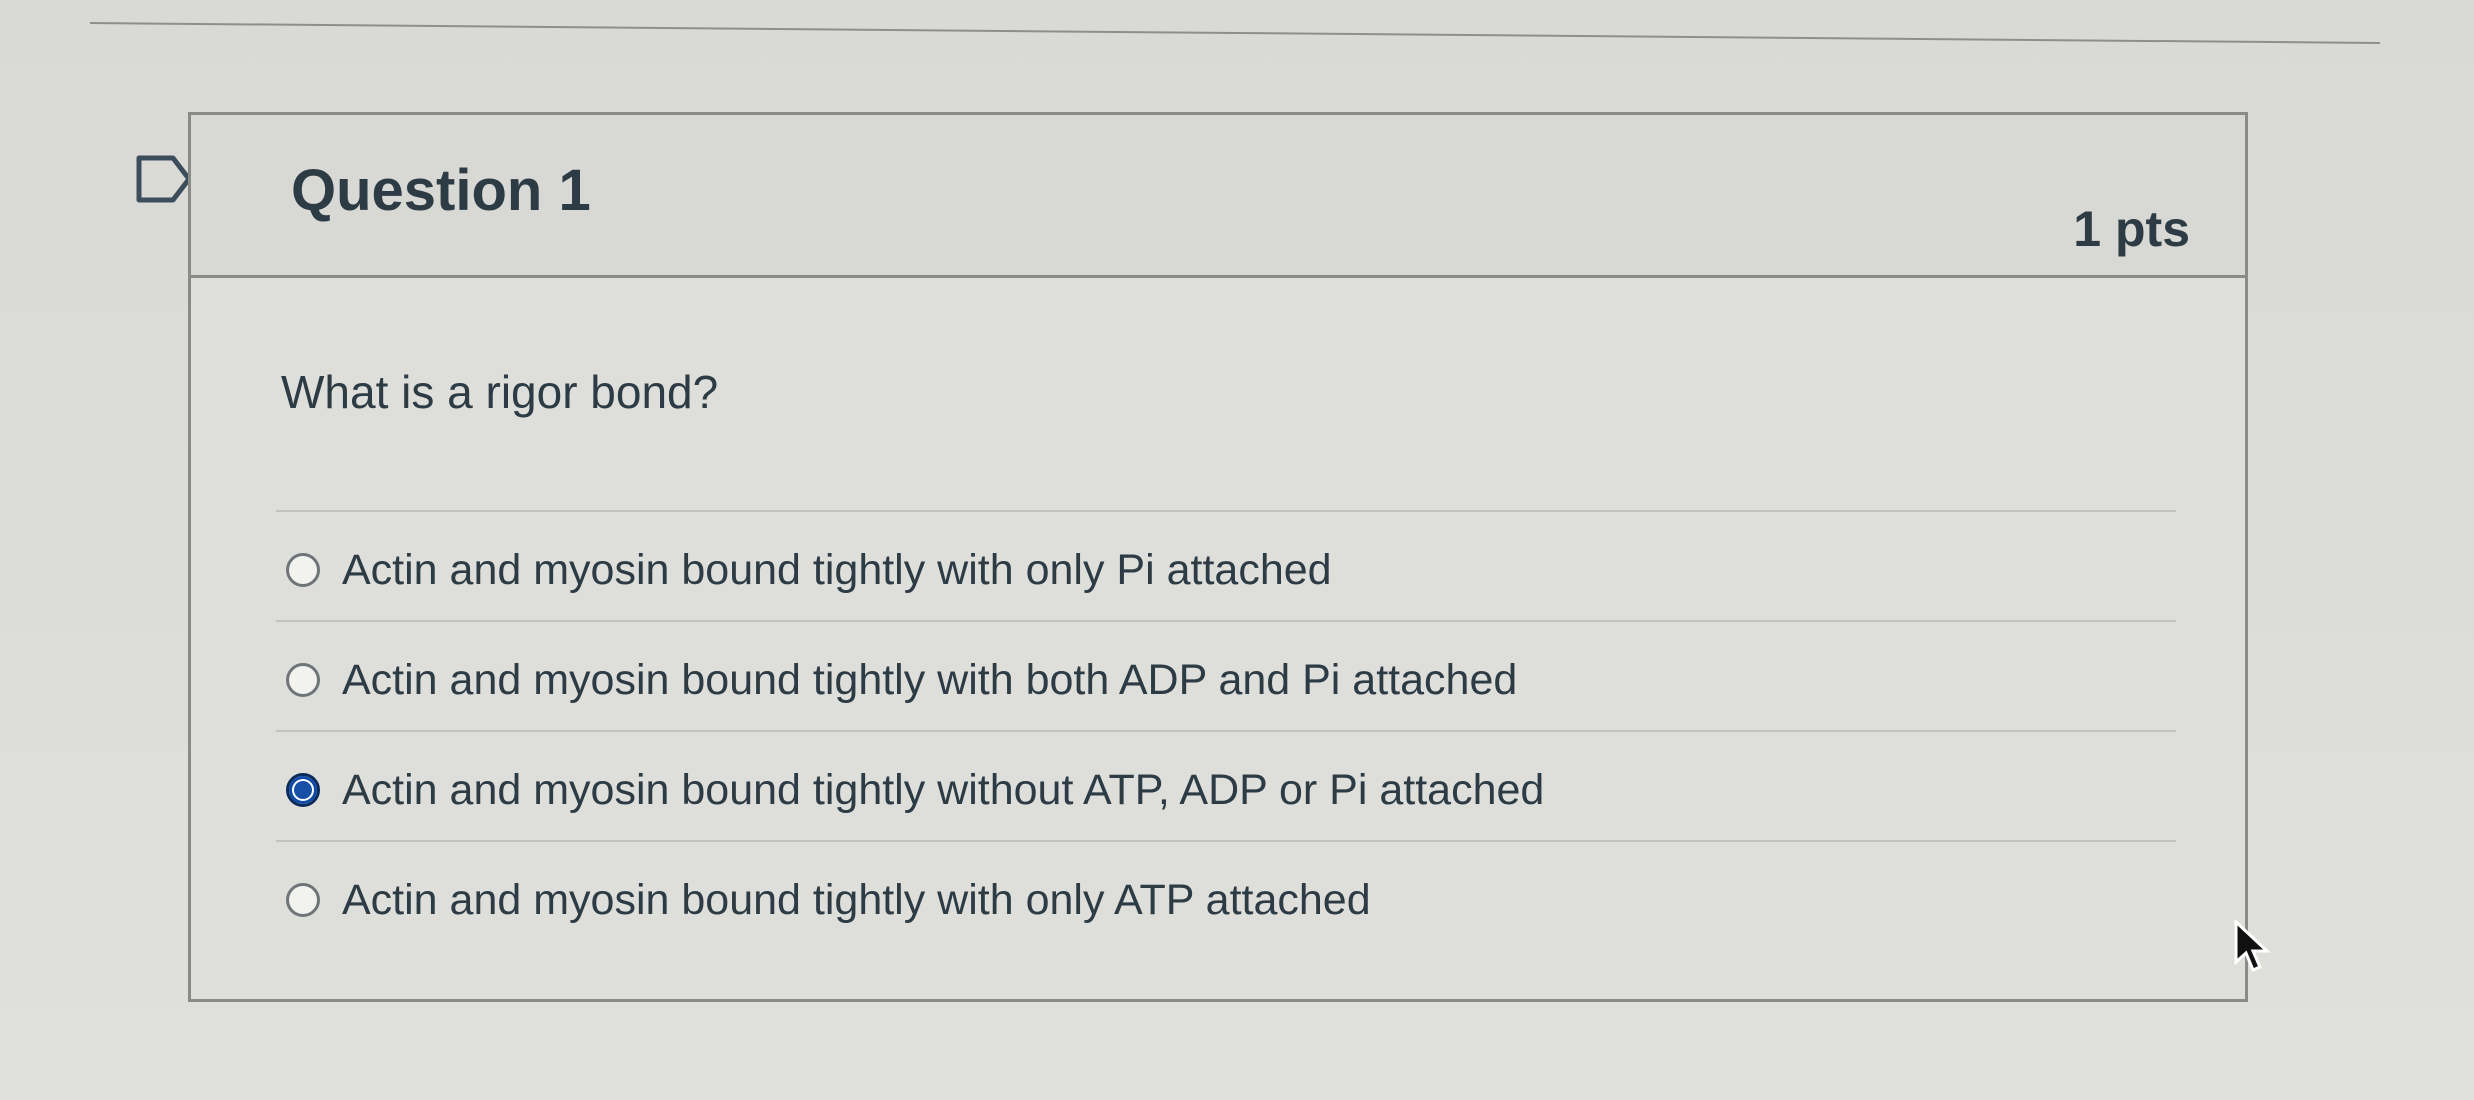  Describe the element at coordinates (164, 179) in the screenshot. I see `flag-icon` at that location.